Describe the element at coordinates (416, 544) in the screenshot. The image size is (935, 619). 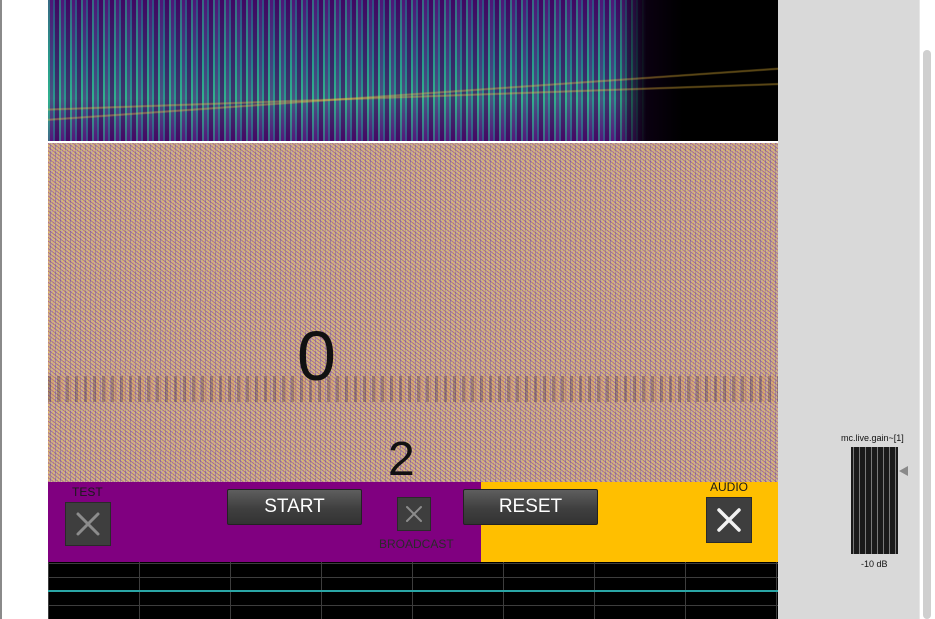
I see `broadcast-label: BROADCAST` at that location.